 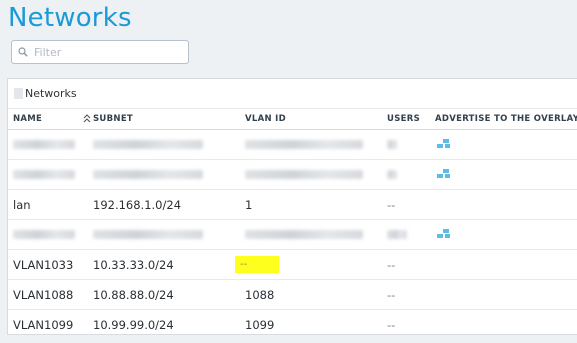 What do you see at coordinates (316, 204) in the screenshot?
I see `cell-vlan-id: 1` at bounding box center [316, 204].